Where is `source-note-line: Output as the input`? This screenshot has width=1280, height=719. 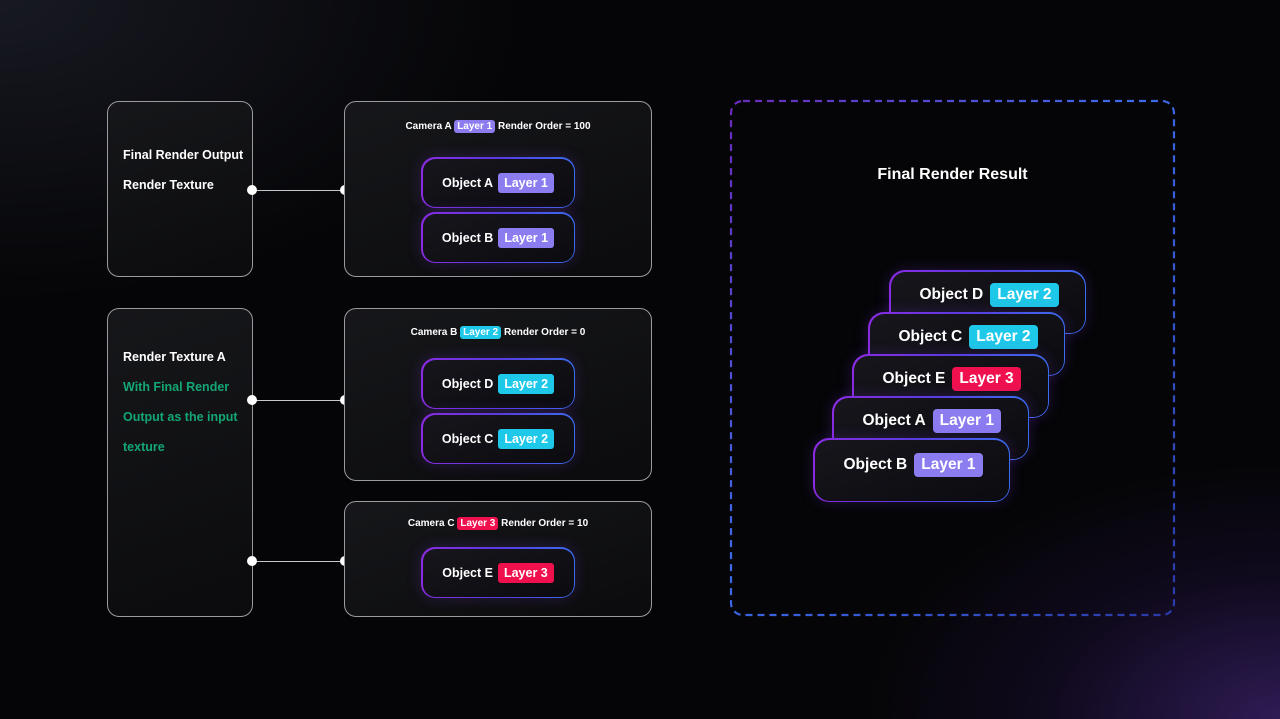 source-note-line: Output as the input is located at coordinates (180, 417).